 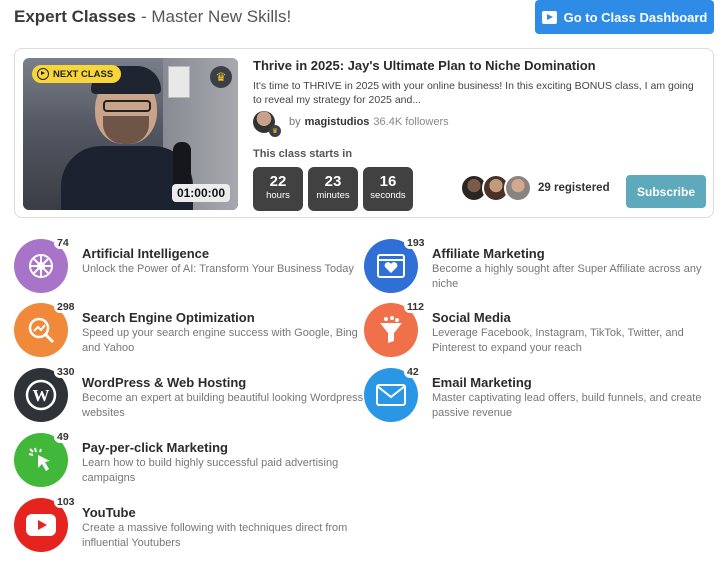 What do you see at coordinates (303, 154) in the screenshot?
I see `starts-in-label: This class starts in` at bounding box center [303, 154].